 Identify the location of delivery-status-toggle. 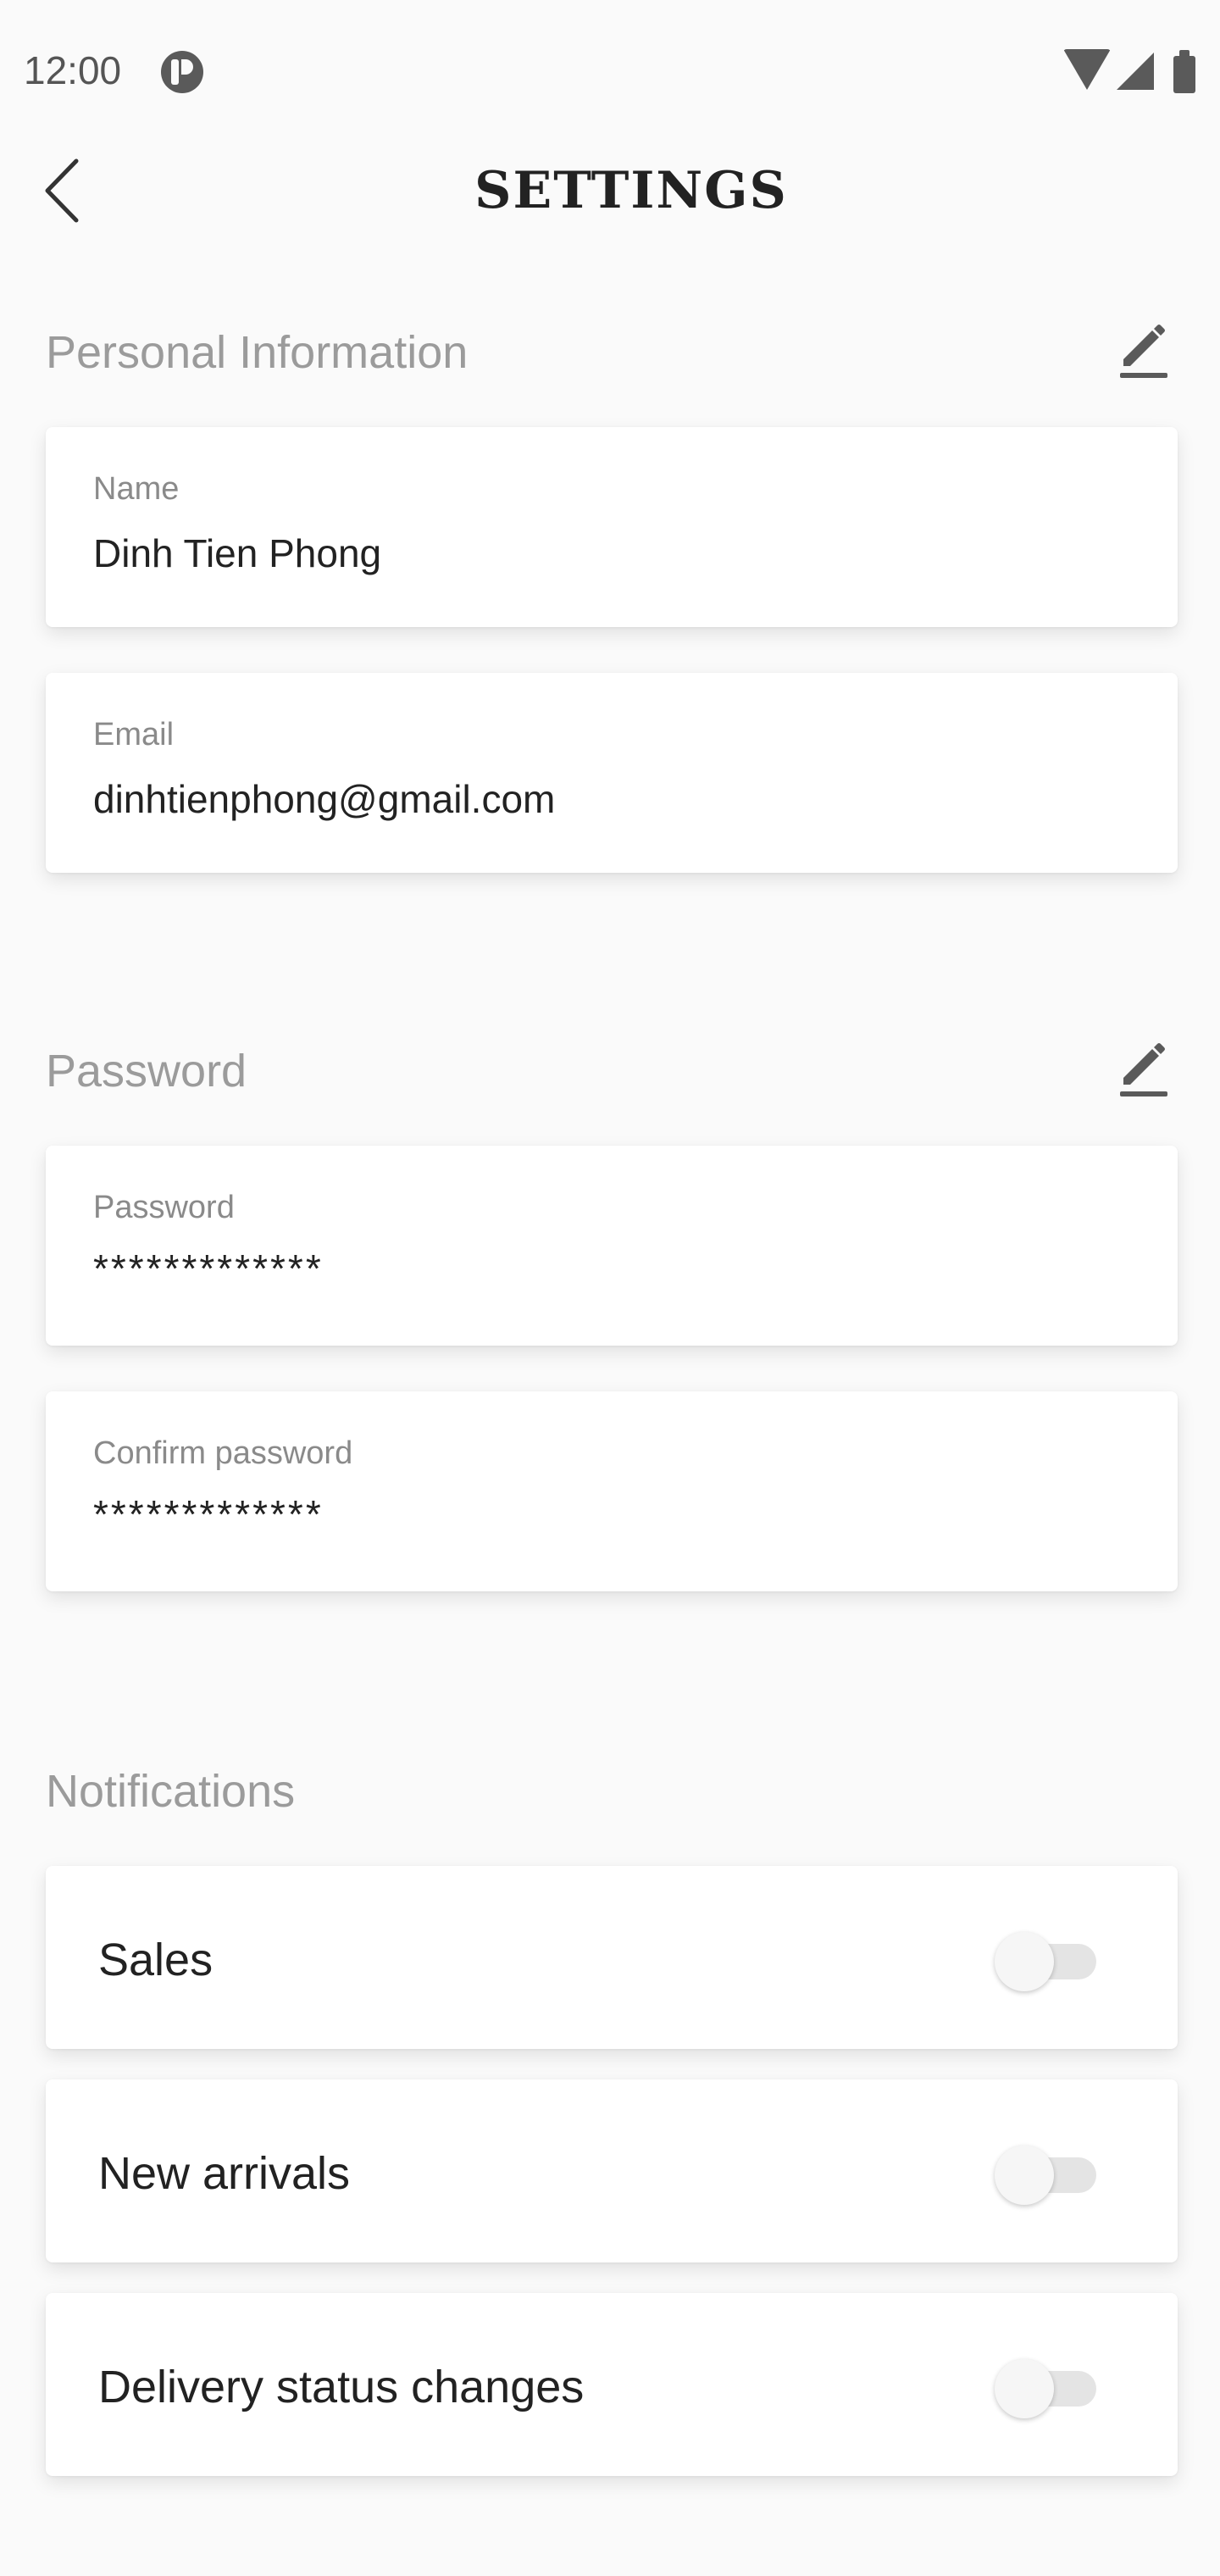
(1050, 2384).